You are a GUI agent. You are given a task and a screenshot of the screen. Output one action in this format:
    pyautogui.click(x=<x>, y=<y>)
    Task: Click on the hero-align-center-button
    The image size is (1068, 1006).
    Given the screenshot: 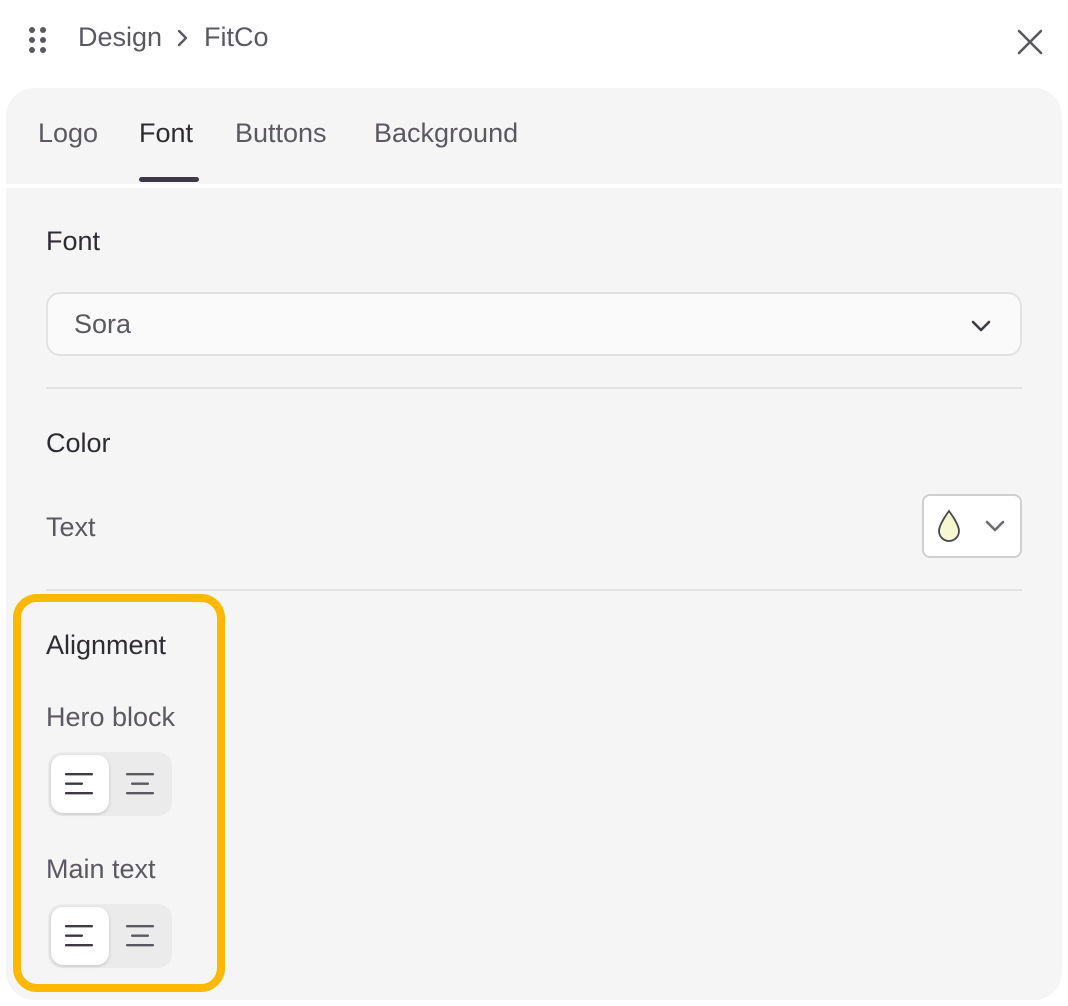 What is the action you would take?
    pyautogui.click(x=140, y=784)
    